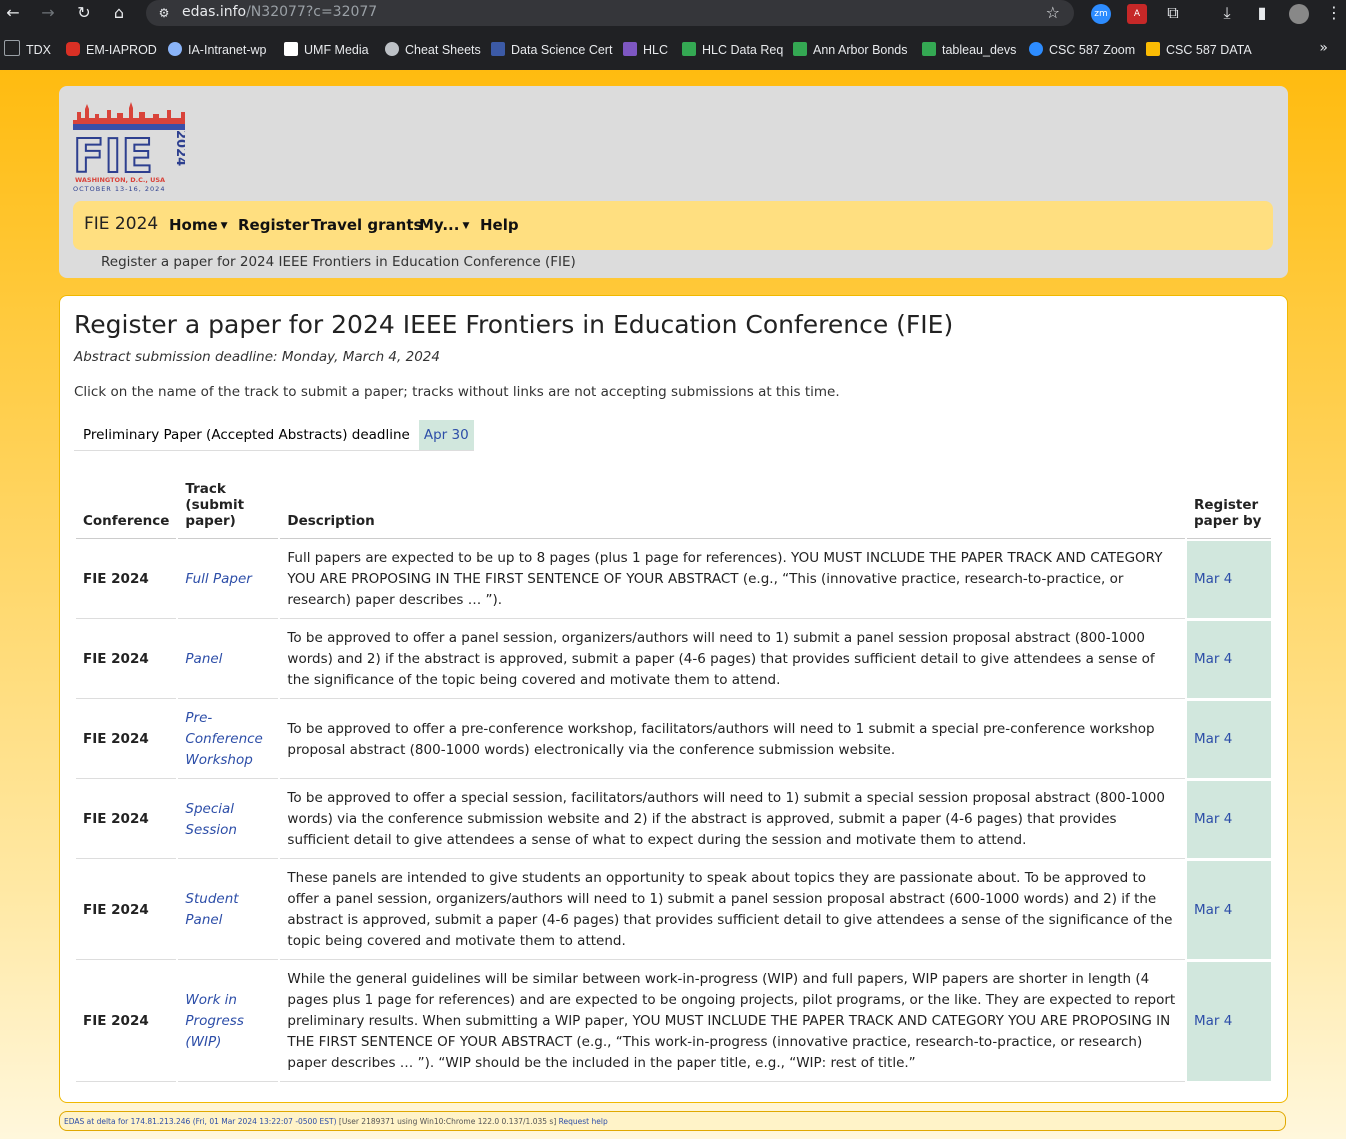  What do you see at coordinates (610, 13) in the screenshot?
I see `address-bar: ⚙ edas.info/N32077?c=32077 ☆` at bounding box center [610, 13].